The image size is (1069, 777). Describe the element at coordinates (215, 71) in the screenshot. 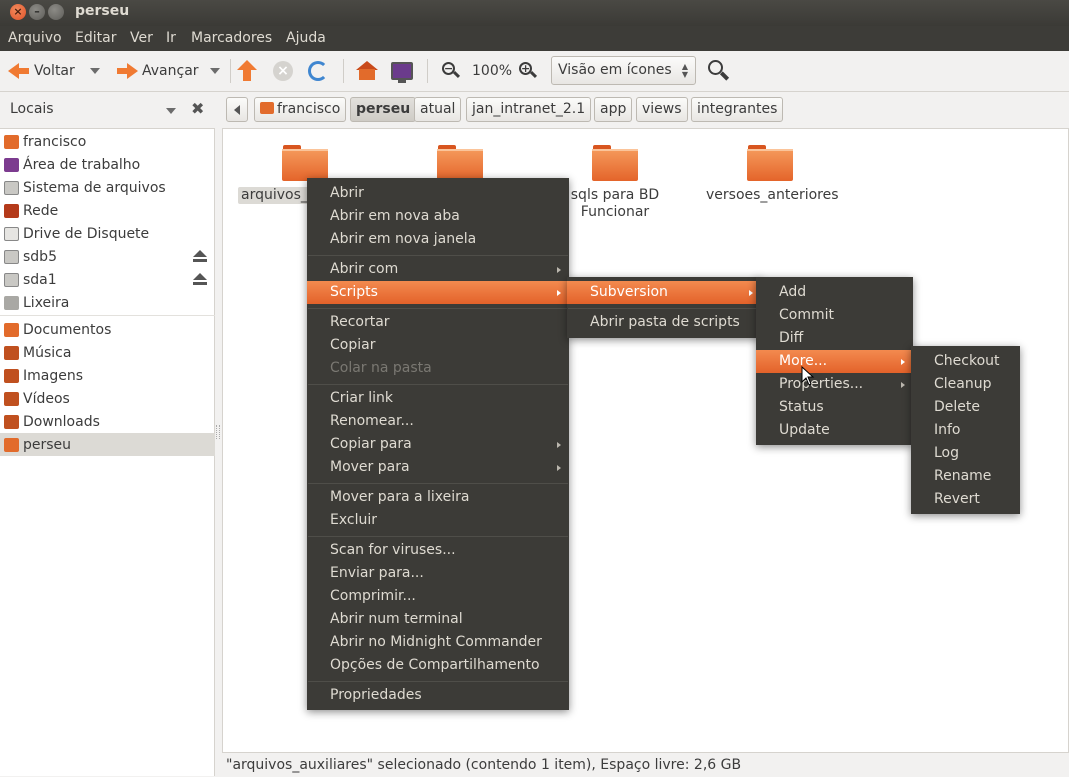

I see `forward-history-dropdown` at that location.